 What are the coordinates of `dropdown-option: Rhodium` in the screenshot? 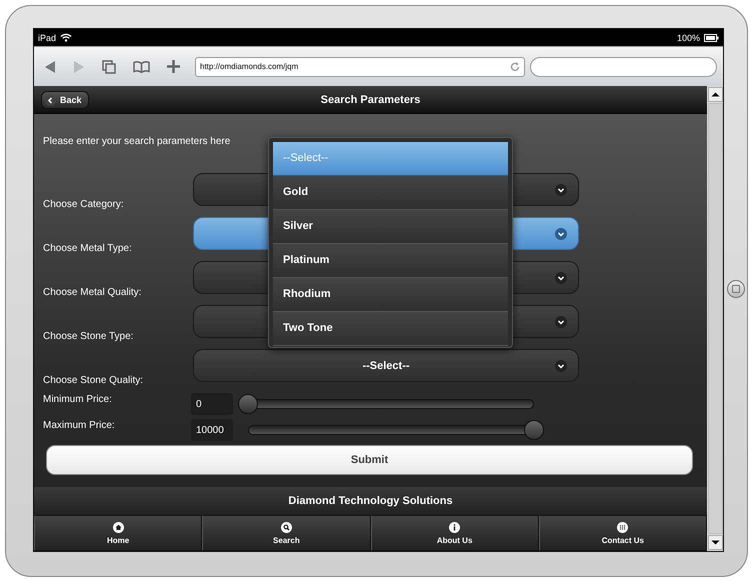 It's located at (390, 295).